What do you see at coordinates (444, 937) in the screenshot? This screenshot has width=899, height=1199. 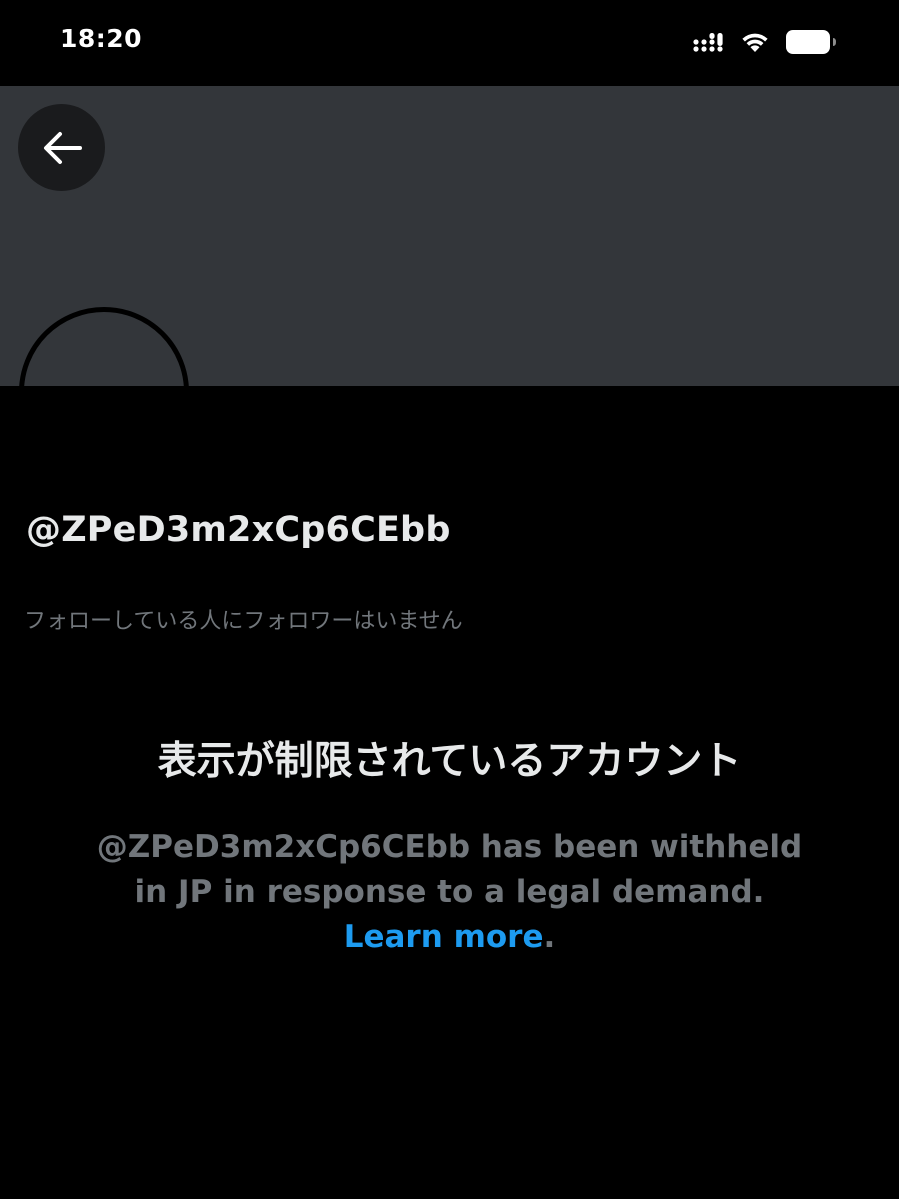 I see `learn-more-link: Learn more` at bounding box center [444, 937].